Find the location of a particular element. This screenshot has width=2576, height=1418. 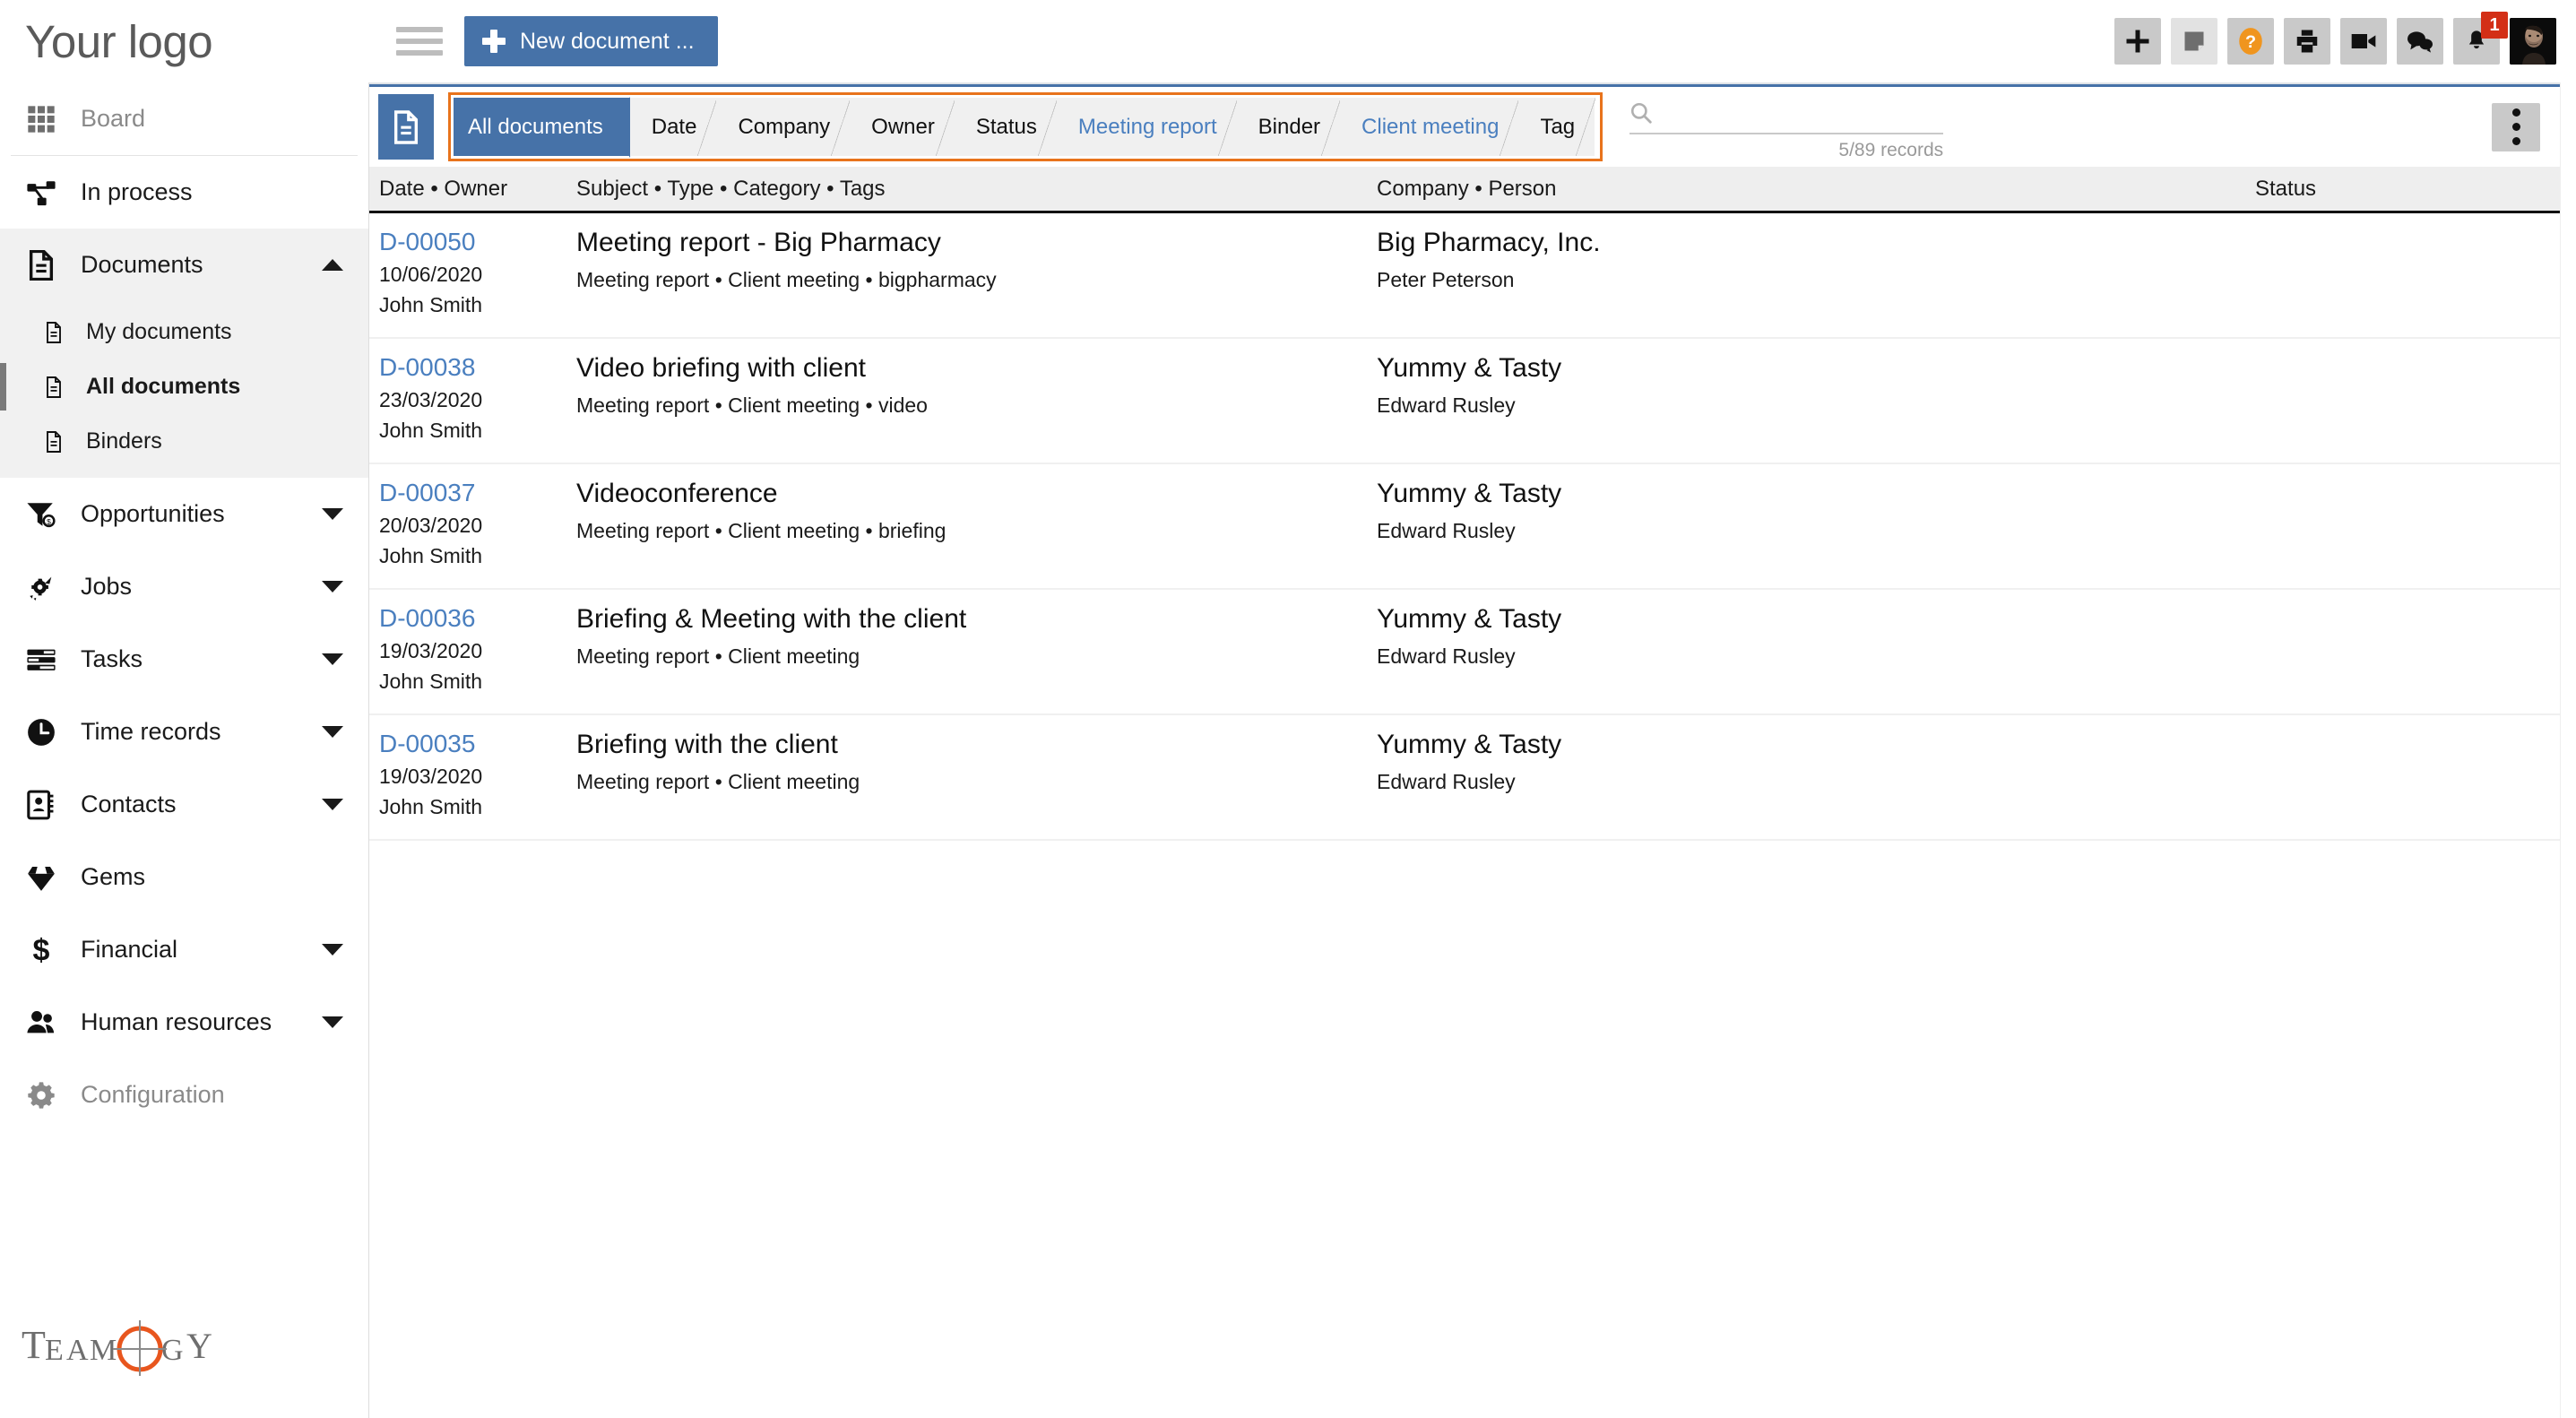

sidebar-item-jobs: Jobs is located at coordinates (184, 586).